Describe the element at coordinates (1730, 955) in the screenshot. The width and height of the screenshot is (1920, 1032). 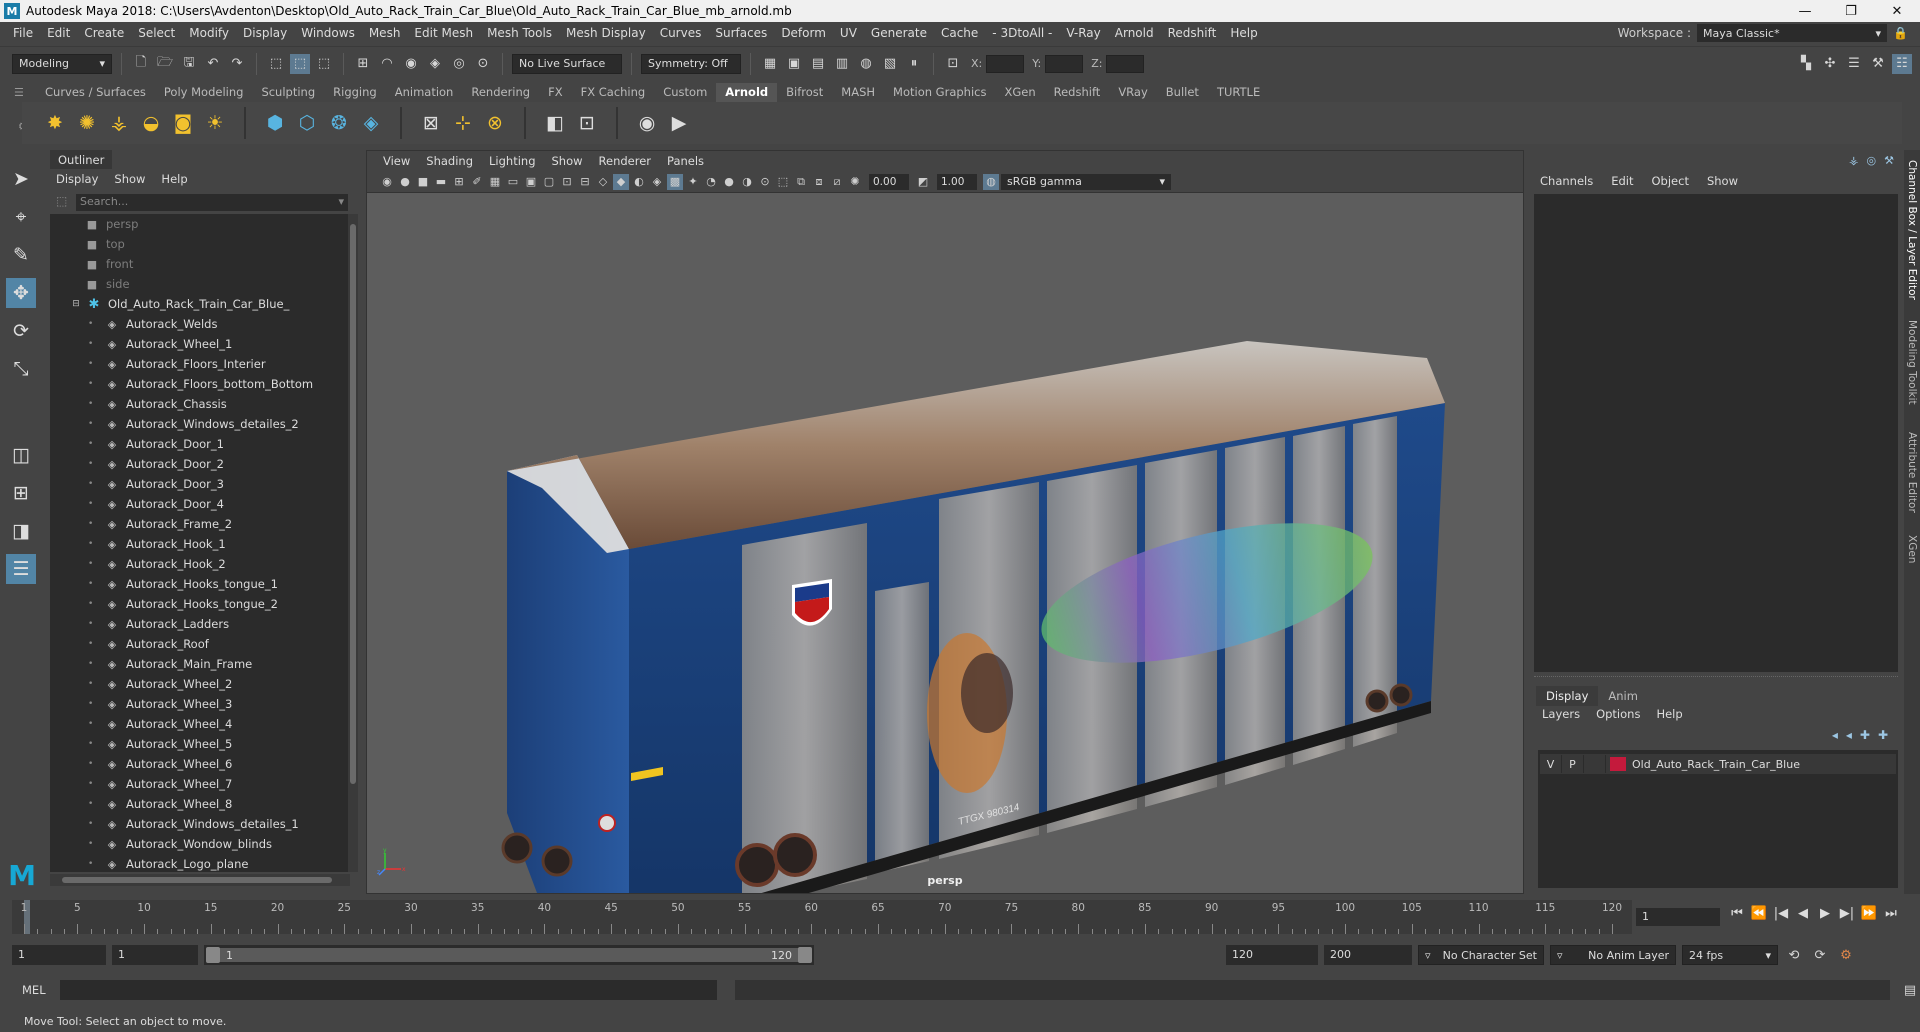
I see `fps-dropdown: 24 fps ▾` at that location.